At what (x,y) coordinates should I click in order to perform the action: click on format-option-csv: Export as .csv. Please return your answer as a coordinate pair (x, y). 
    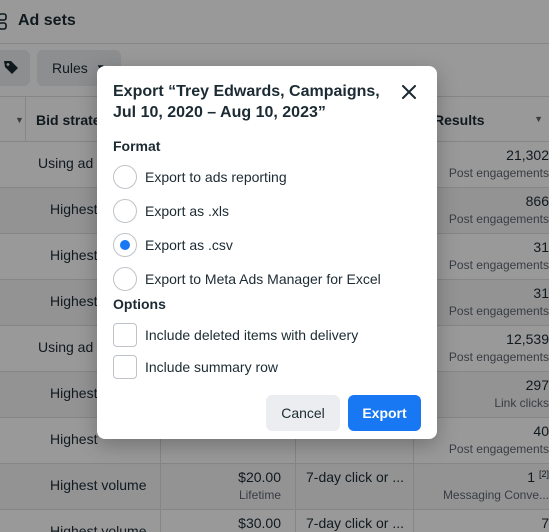
    Looking at the image, I should click on (268, 245).